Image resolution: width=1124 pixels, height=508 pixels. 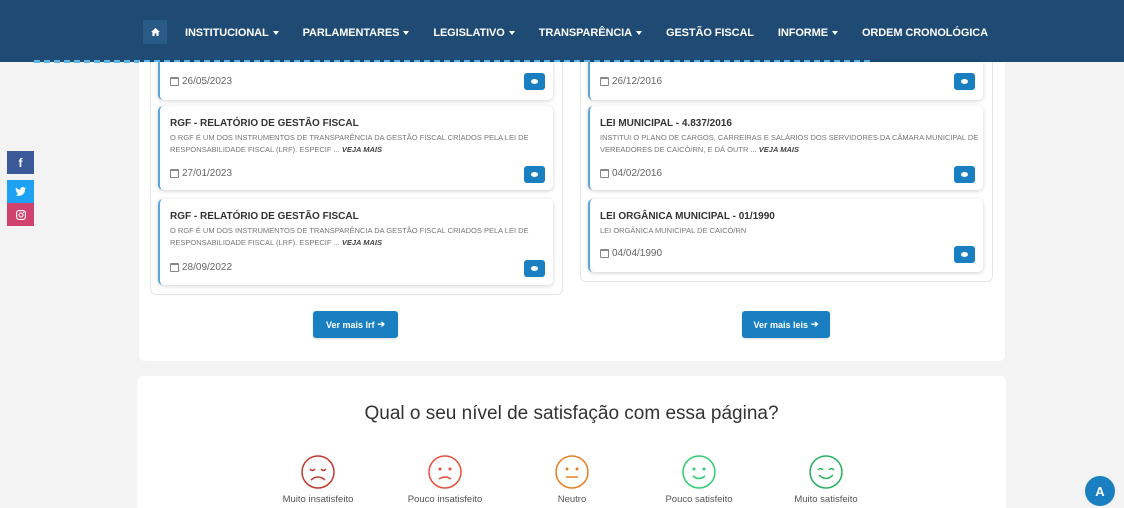 I want to click on lrf-card-partial: 26/05/2023, so click(x=355, y=81).